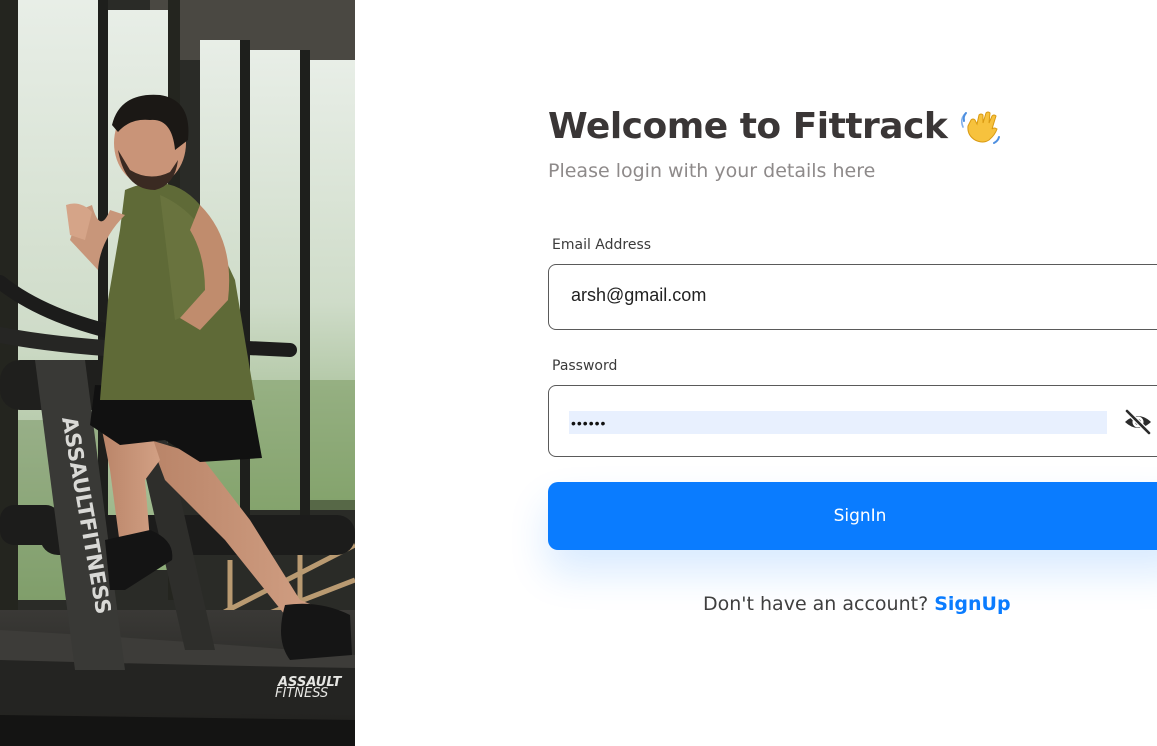  What do you see at coordinates (1138, 422) in the screenshot?
I see `eye-slash-icon` at bounding box center [1138, 422].